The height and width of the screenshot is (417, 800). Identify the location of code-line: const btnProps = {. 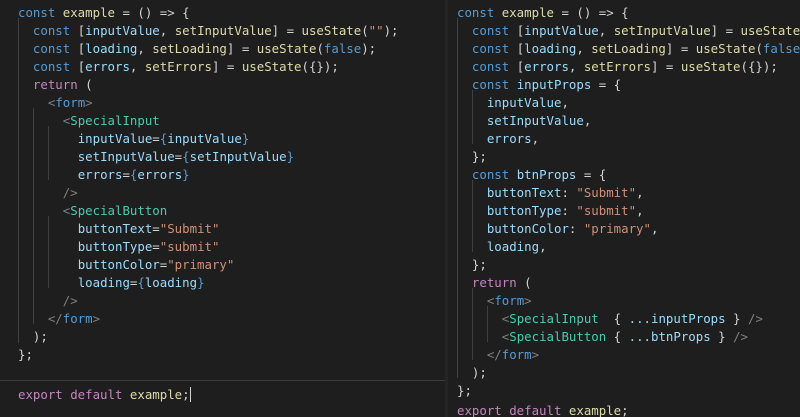
(531, 175).